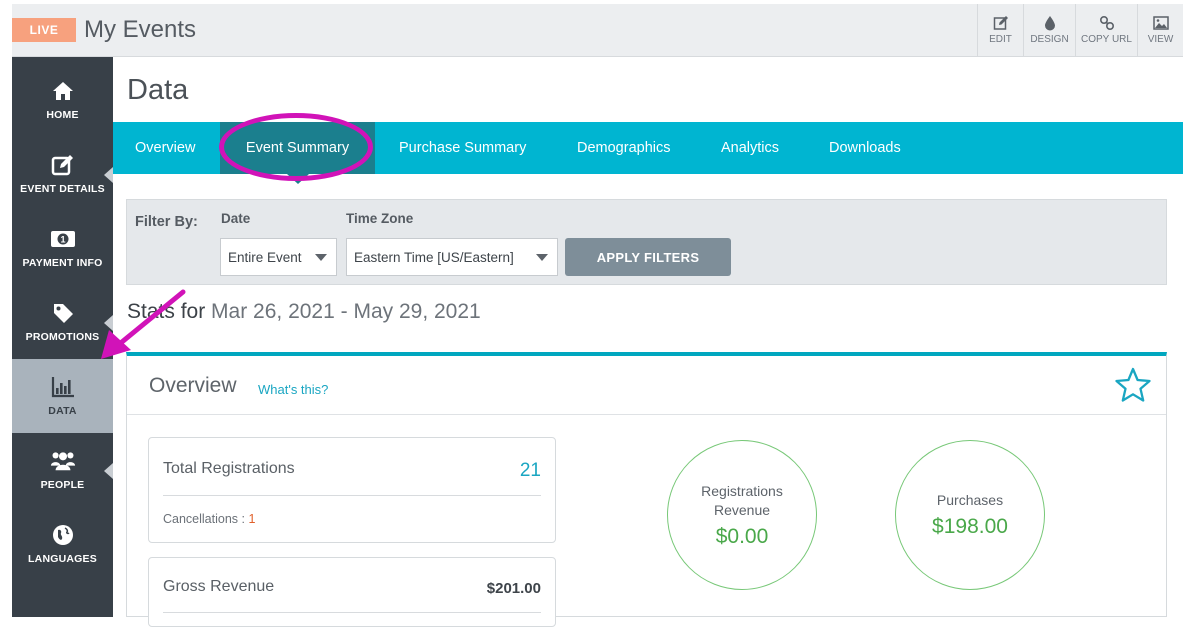 The width and height of the screenshot is (1183, 627). I want to click on timezone-select: Eastern Time [US/Eastern], so click(452, 257).